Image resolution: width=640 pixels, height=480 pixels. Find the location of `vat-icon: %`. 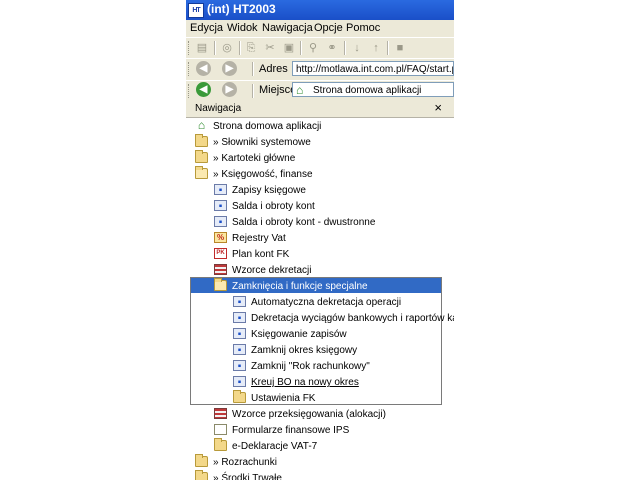

vat-icon: % is located at coordinates (220, 237).